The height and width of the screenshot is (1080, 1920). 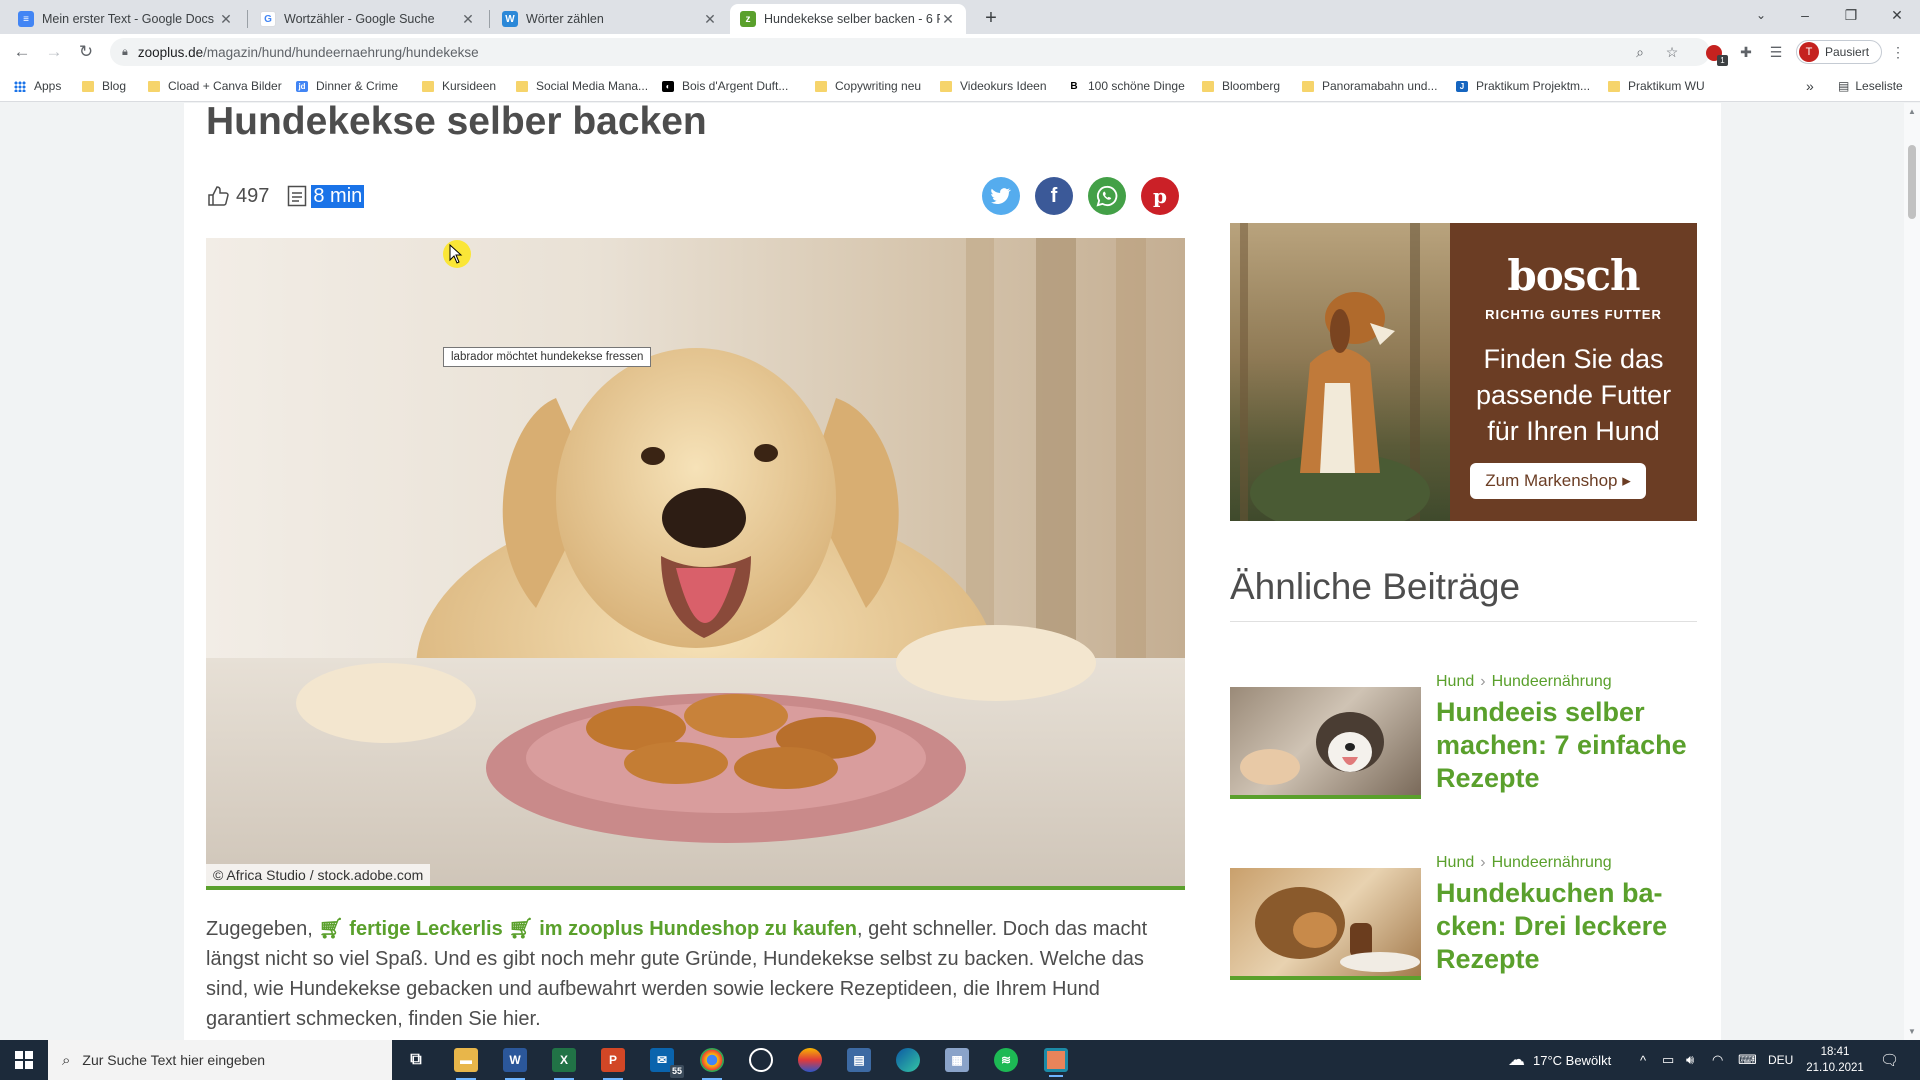 What do you see at coordinates (610, 19) in the screenshot?
I see `tab-woerter-zaehlen: W Wörter zählen ✕` at bounding box center [610, 19].